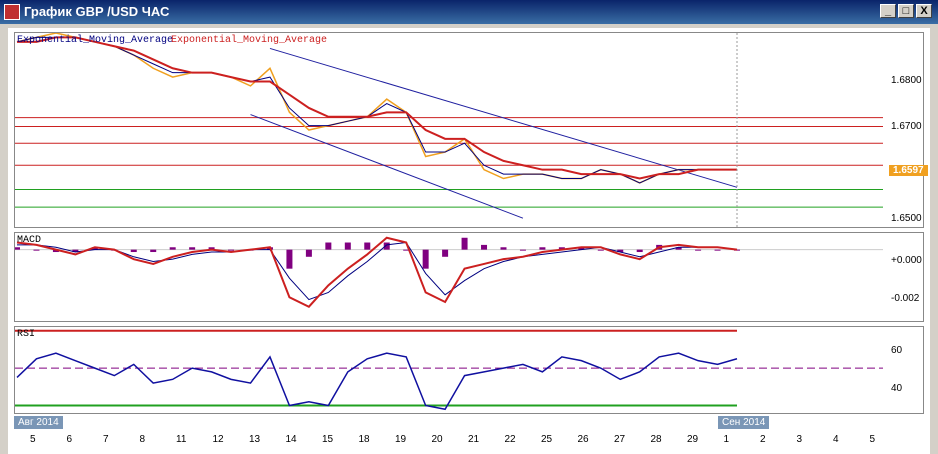 The width and height of the screenshot is (938, 454). I want to click on chart-window-icon, so click(12, 12).